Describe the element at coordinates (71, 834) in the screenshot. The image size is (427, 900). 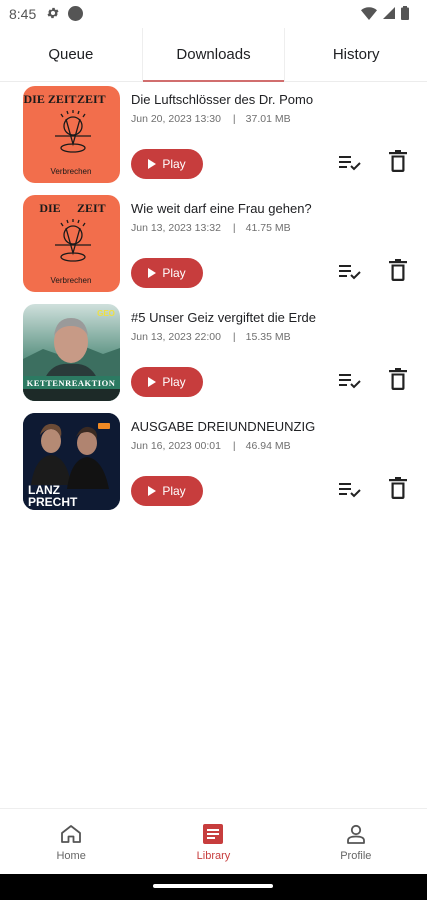
I see `home-icon` at that location.